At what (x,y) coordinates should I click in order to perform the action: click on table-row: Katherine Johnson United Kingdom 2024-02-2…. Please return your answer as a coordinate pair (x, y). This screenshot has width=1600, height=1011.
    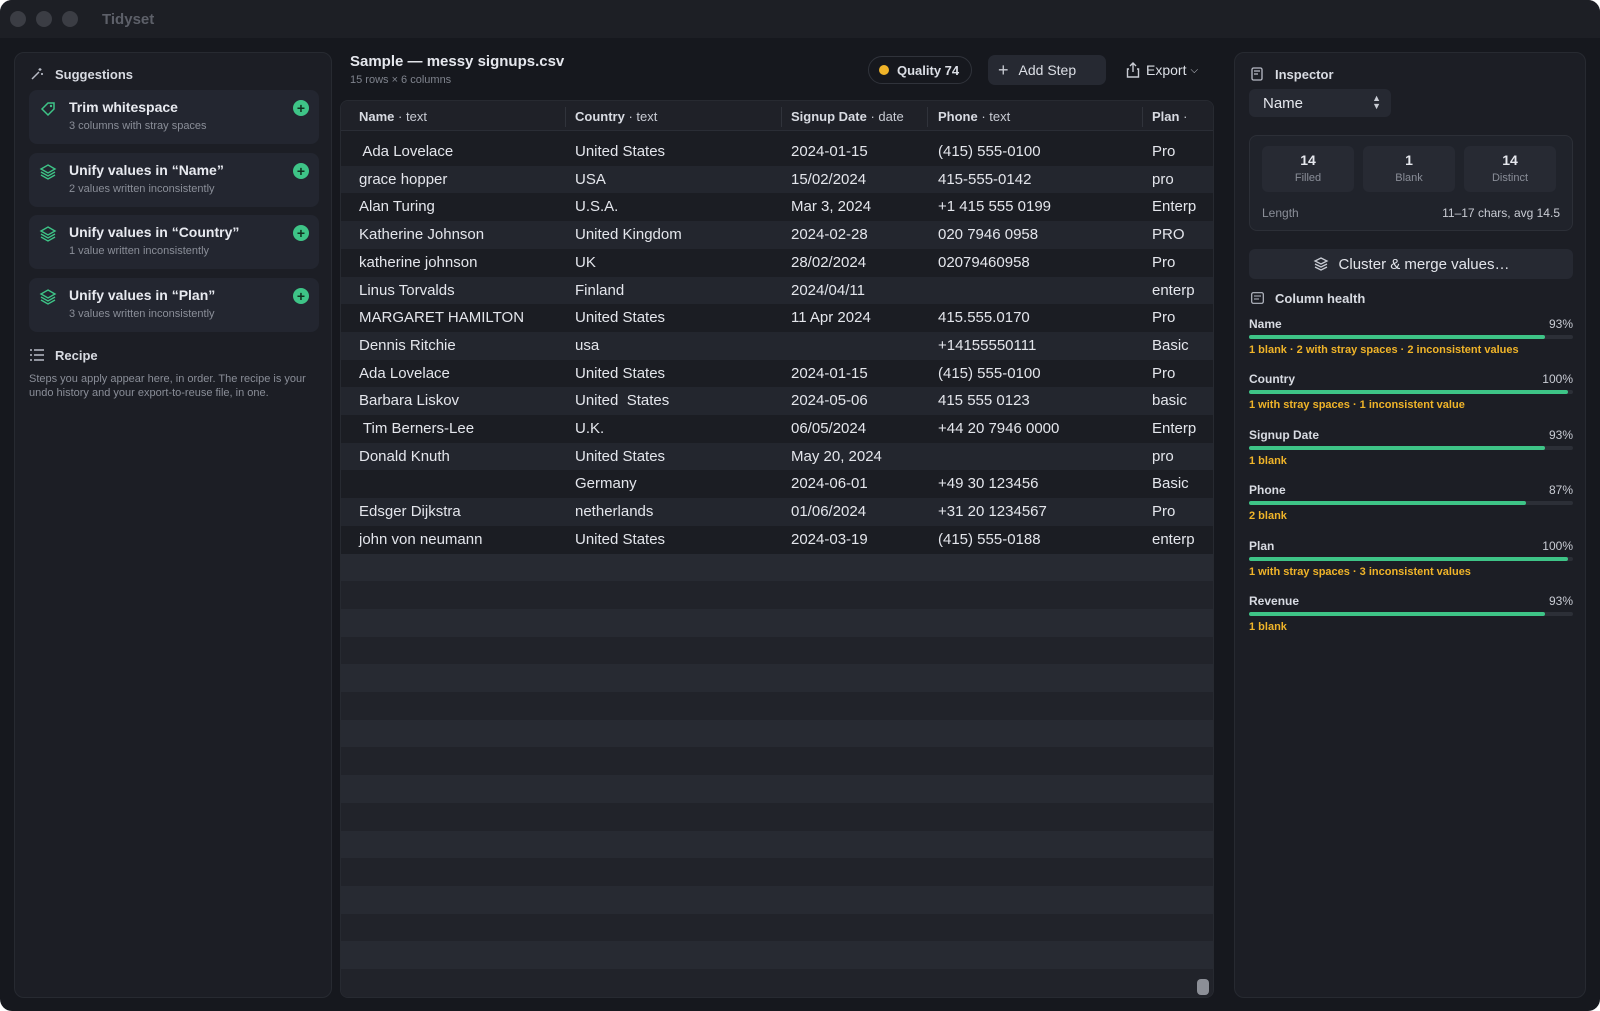
    Looking at the image, I should click on (777, 235).